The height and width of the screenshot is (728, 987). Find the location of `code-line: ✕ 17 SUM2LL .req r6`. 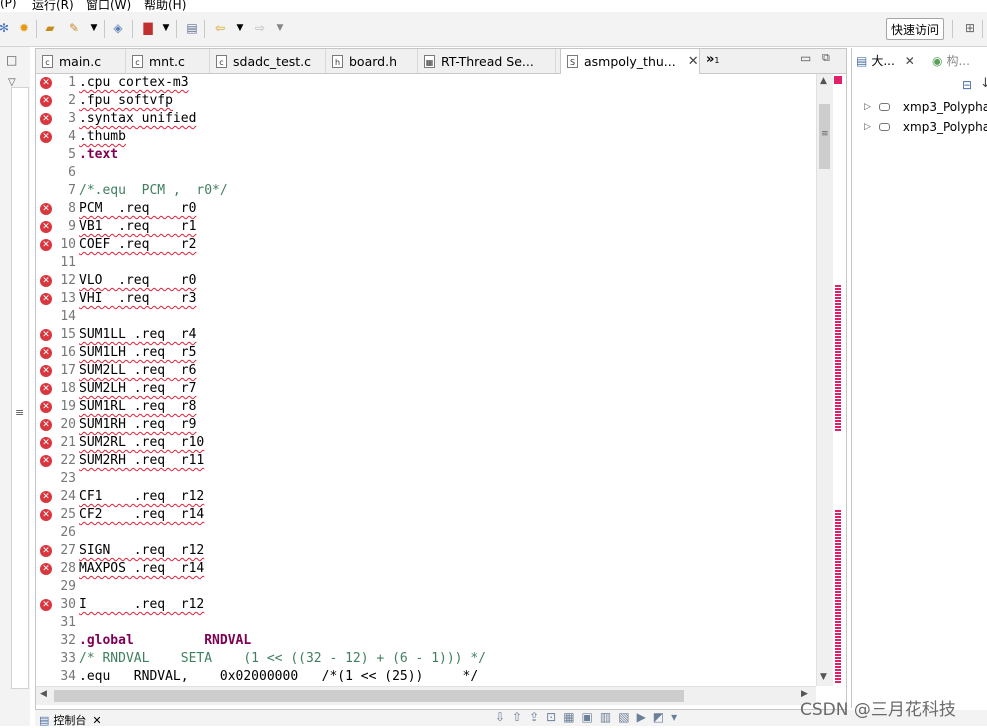

code-line: ✕ 17 SUM2LL .req r6 is located at coordinates (426, 371).